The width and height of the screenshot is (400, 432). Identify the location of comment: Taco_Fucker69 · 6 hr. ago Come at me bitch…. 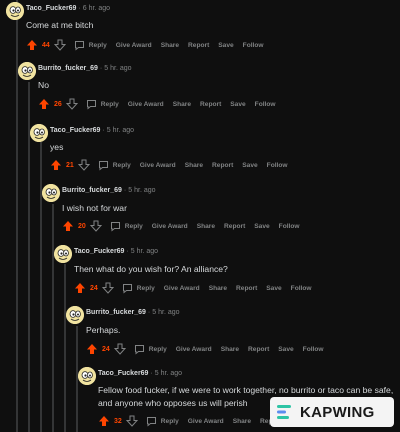
(203, 31).